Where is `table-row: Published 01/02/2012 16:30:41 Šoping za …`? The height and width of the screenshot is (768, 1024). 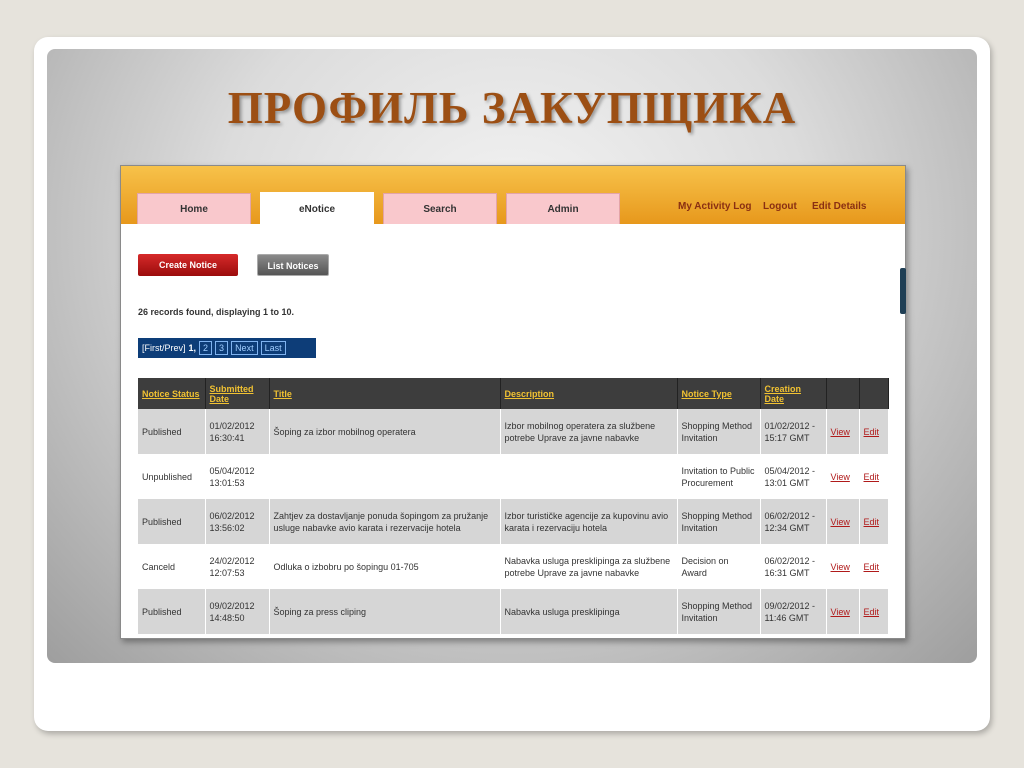
table-row: Published 01/02/2012 16:30:41 Šoping za … is located at coordinates (513, 431).